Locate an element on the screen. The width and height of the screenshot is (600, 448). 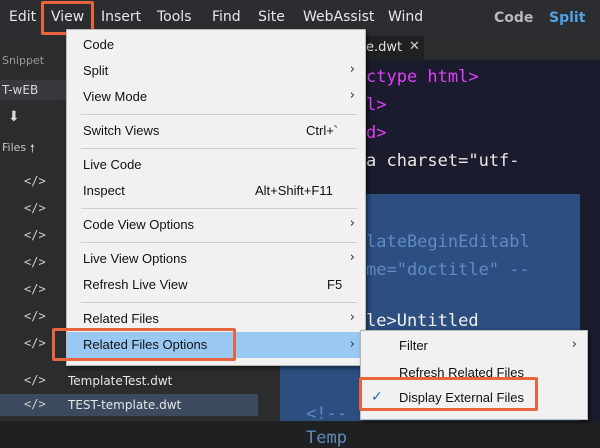
menu-find: Find is located at coordinates (226, 17).